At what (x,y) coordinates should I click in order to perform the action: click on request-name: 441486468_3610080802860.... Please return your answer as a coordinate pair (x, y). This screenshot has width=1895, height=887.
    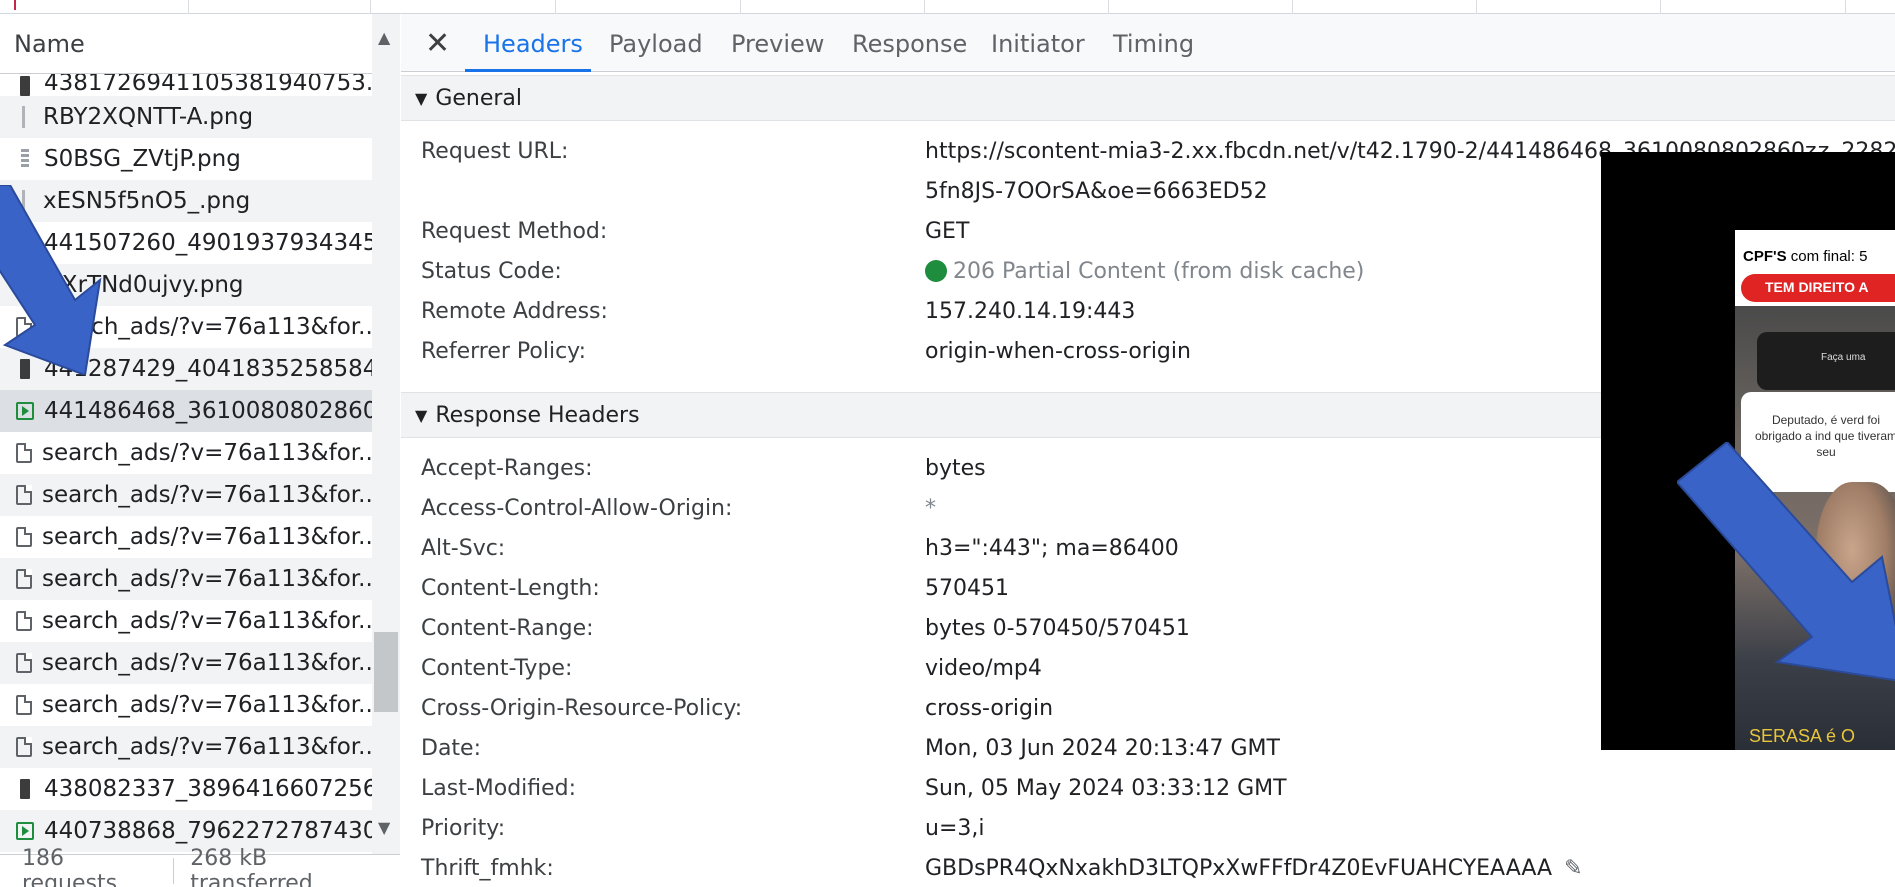
    Looking at the image, I should click on (208, 411).